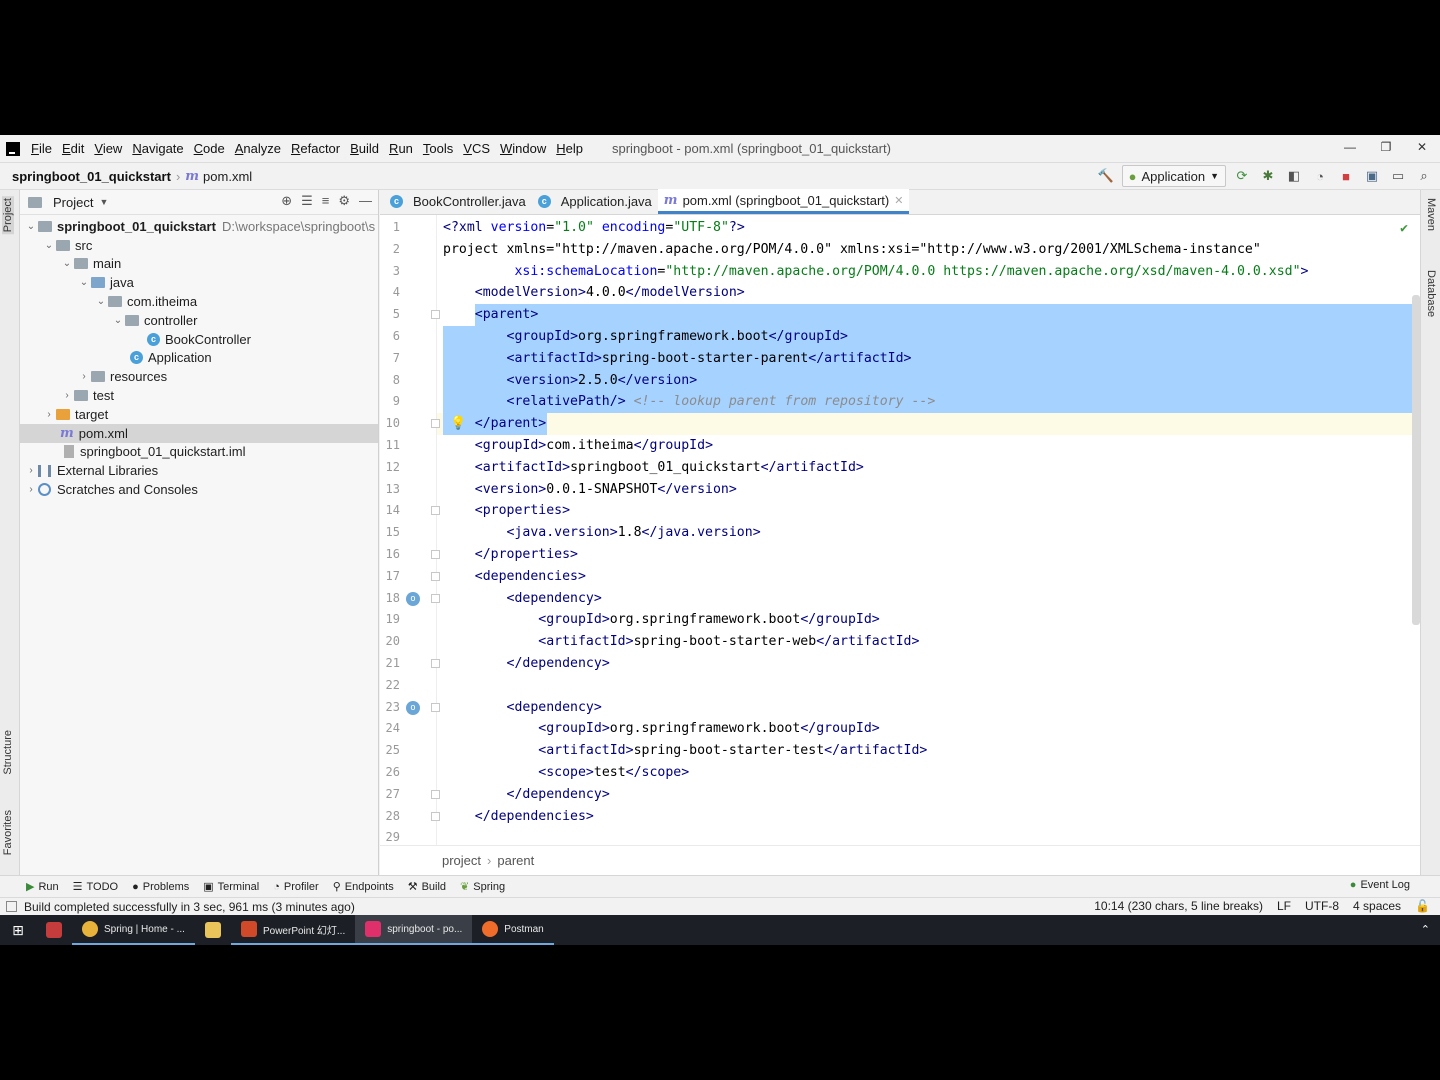 The image size is (1440, 1080). I want to click on code-line: 21 </dependency>, so click(900, 664).